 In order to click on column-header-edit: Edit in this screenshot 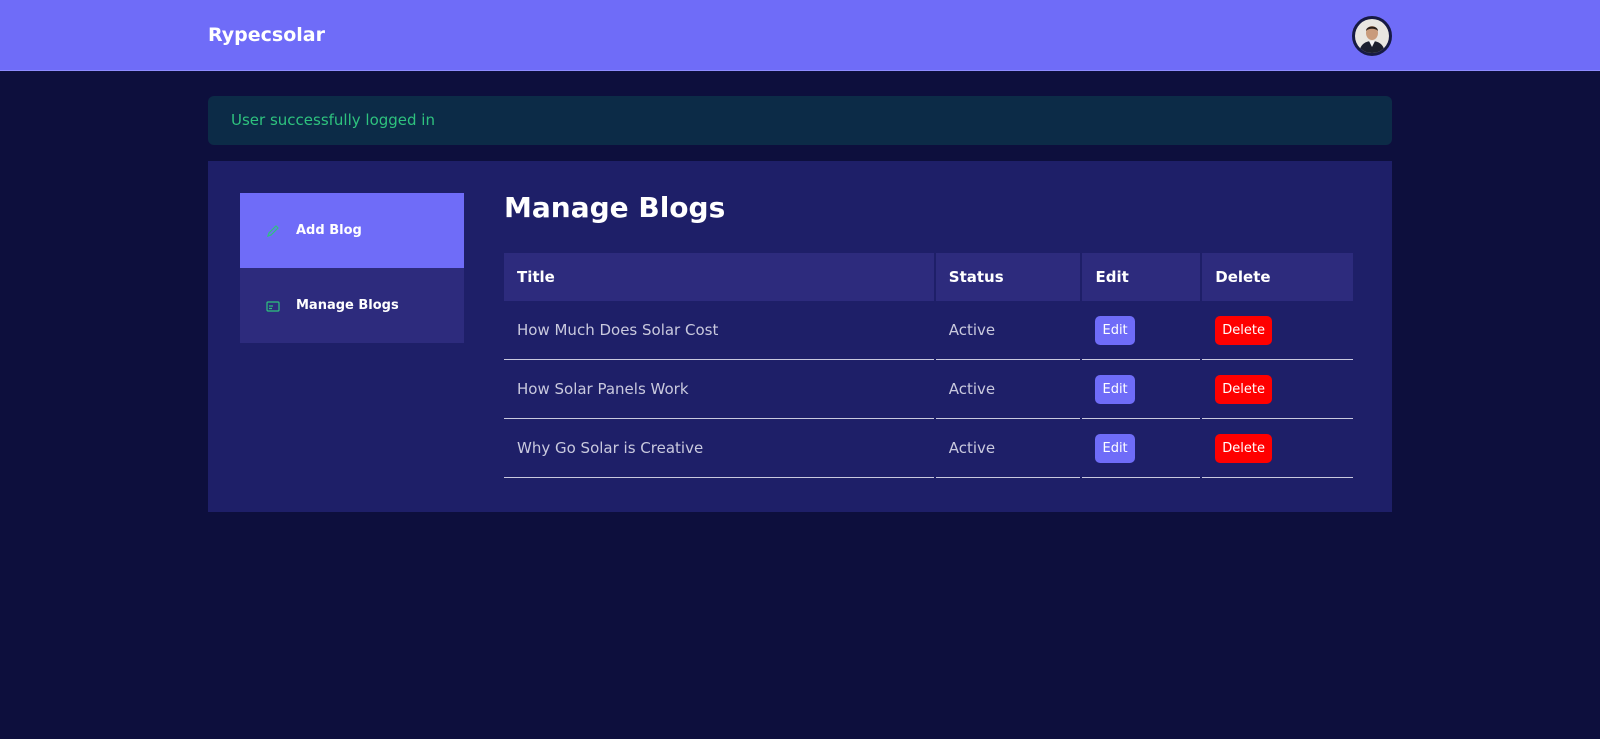, I will do `click(1141, 277)`.